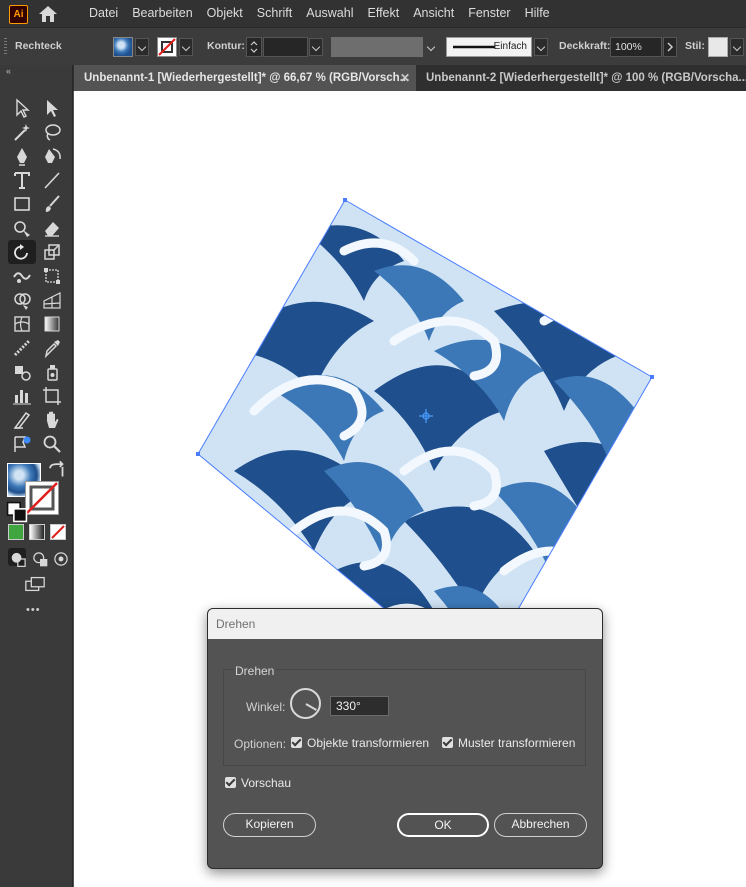 Image resolution: width=746 pixels, height=887 pixels. What do you see at coordinates (22, 108) in the screenshot?
I see `selection-tool-icon` at bounding box center [22, 108].